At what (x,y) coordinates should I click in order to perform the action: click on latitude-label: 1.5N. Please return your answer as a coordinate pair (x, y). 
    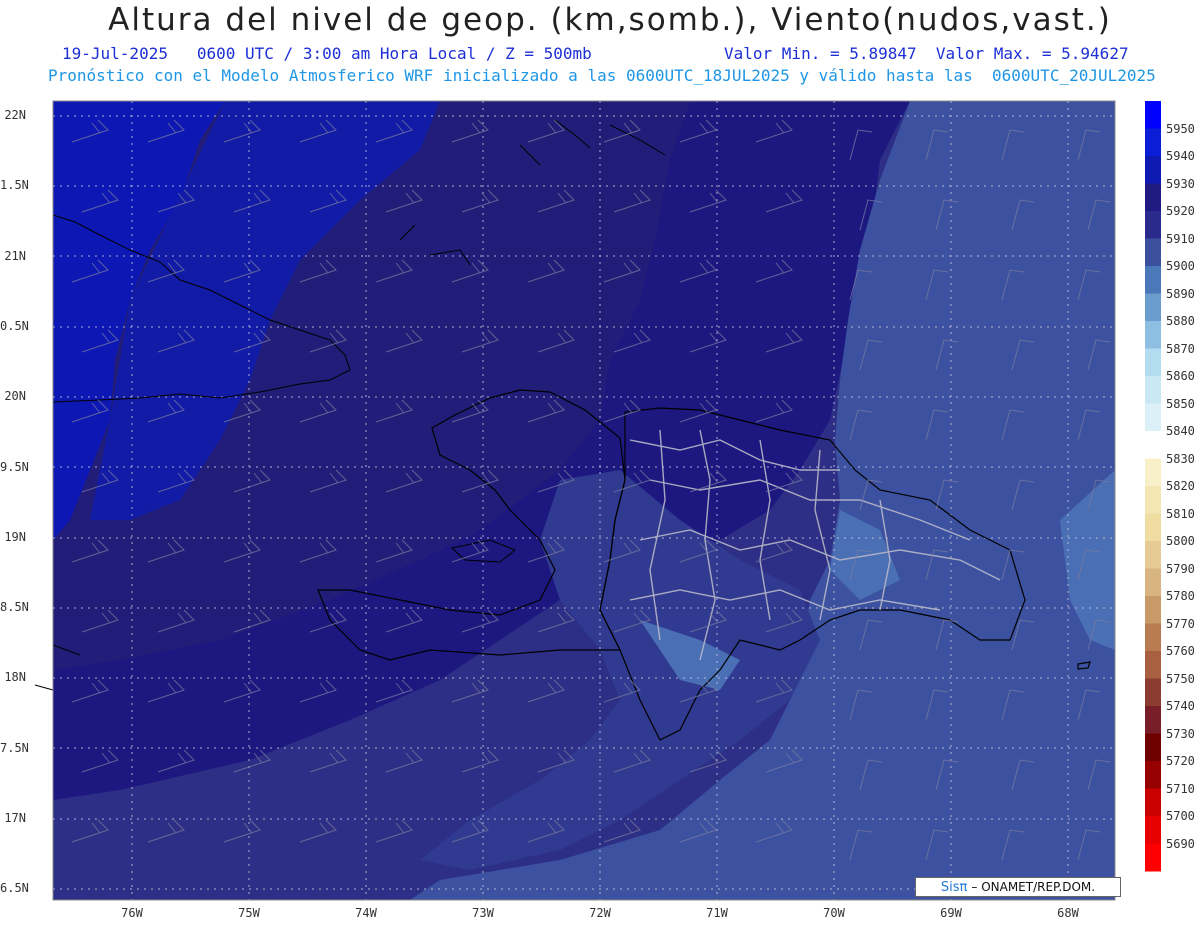
    Looking at the image, I should click on (14, 185).